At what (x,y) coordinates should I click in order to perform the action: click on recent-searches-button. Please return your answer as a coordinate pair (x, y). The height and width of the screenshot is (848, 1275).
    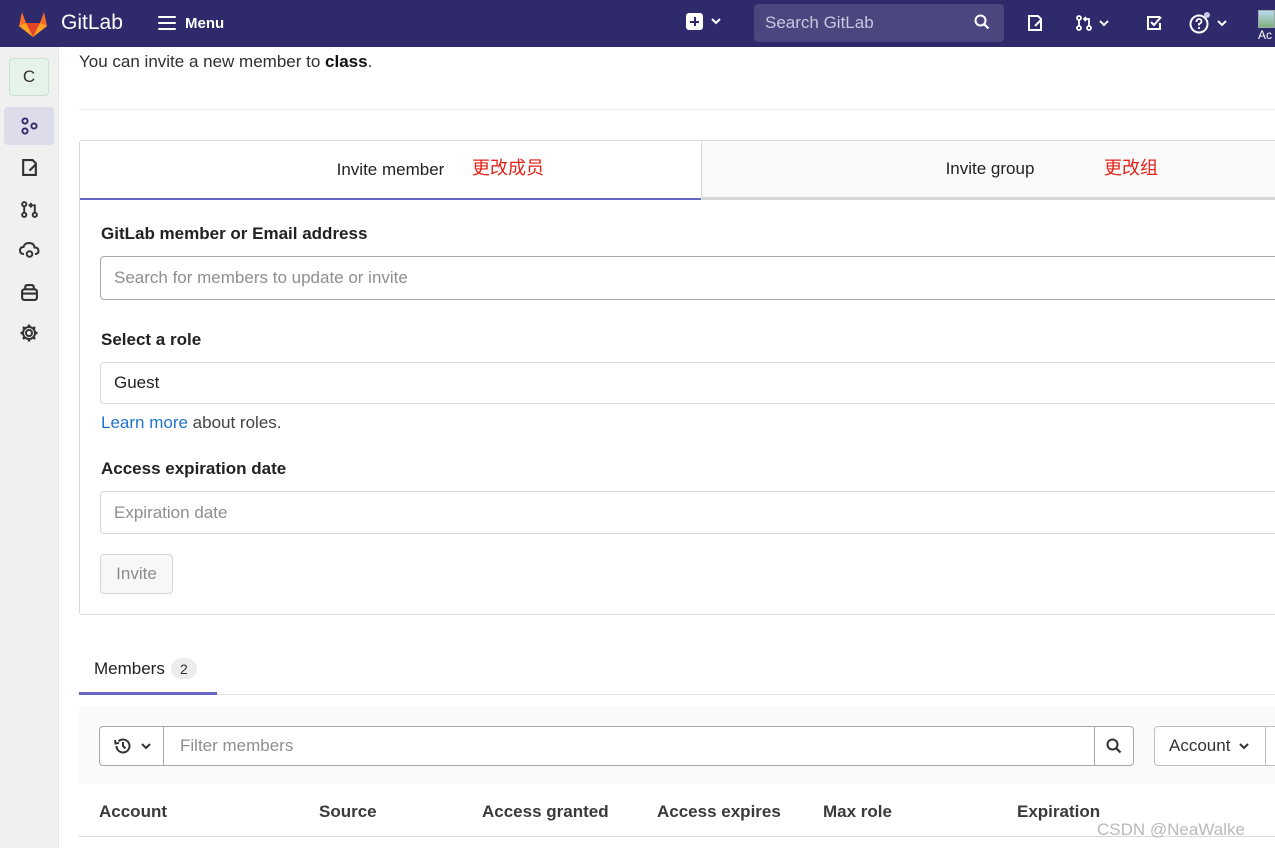
    Looking at the image, I should click on (131, 746).